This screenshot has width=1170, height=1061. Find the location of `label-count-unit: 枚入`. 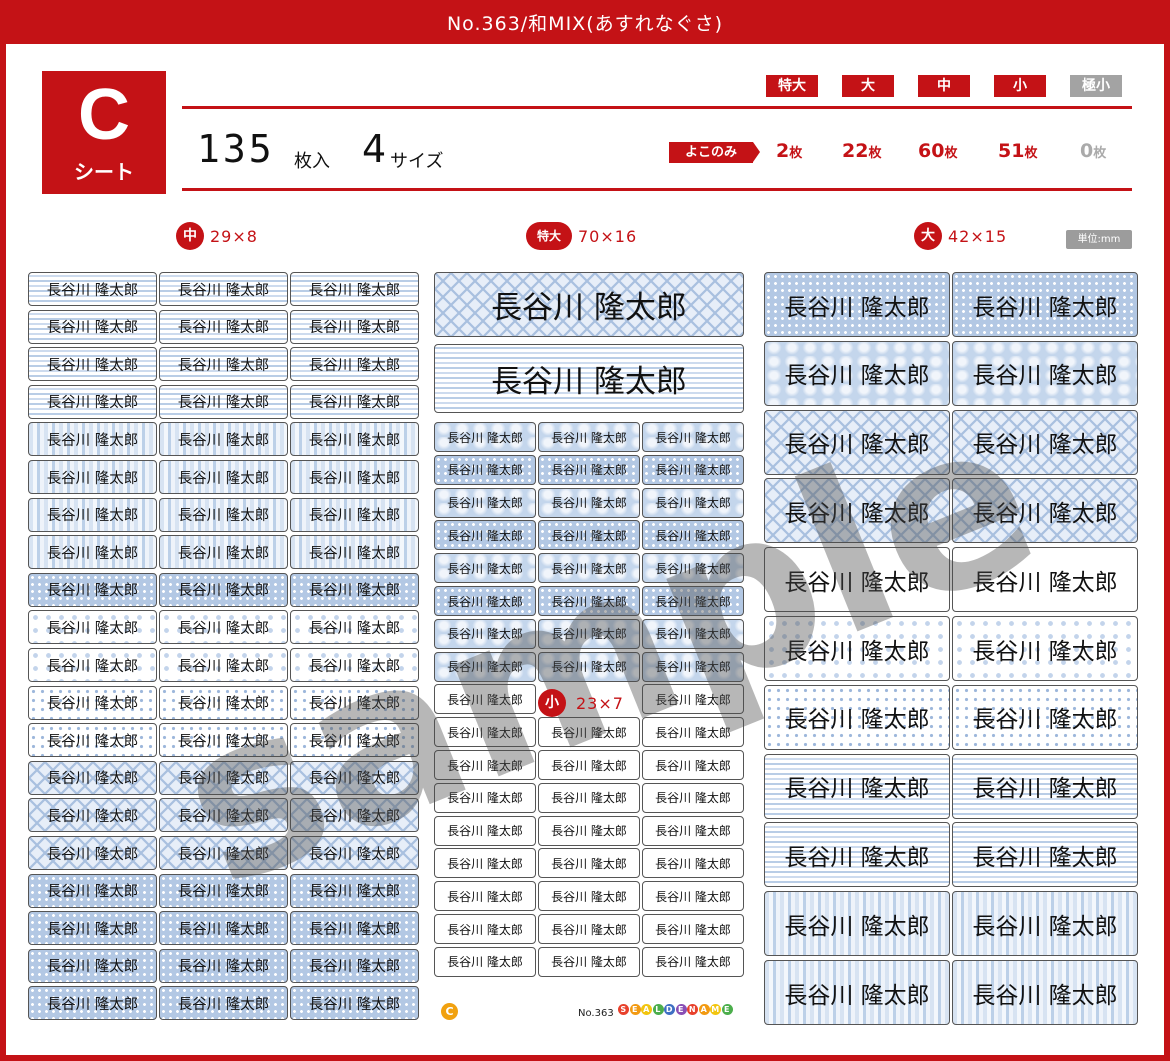

label-count-unit: 枚入 is located at coordinates (312, 161).